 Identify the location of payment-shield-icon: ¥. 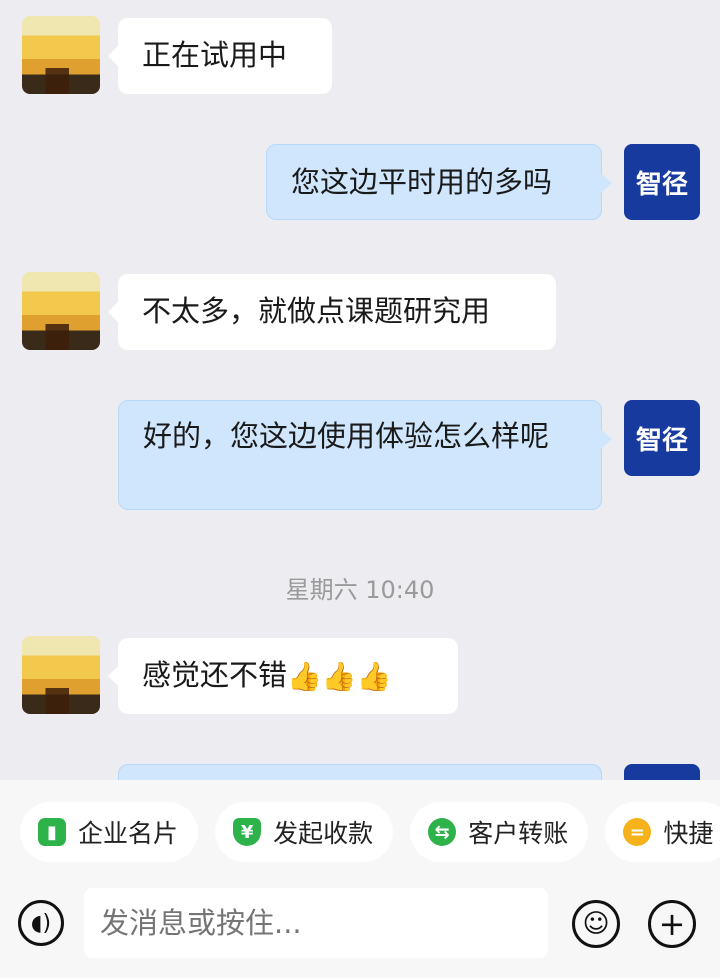
(247, 832).